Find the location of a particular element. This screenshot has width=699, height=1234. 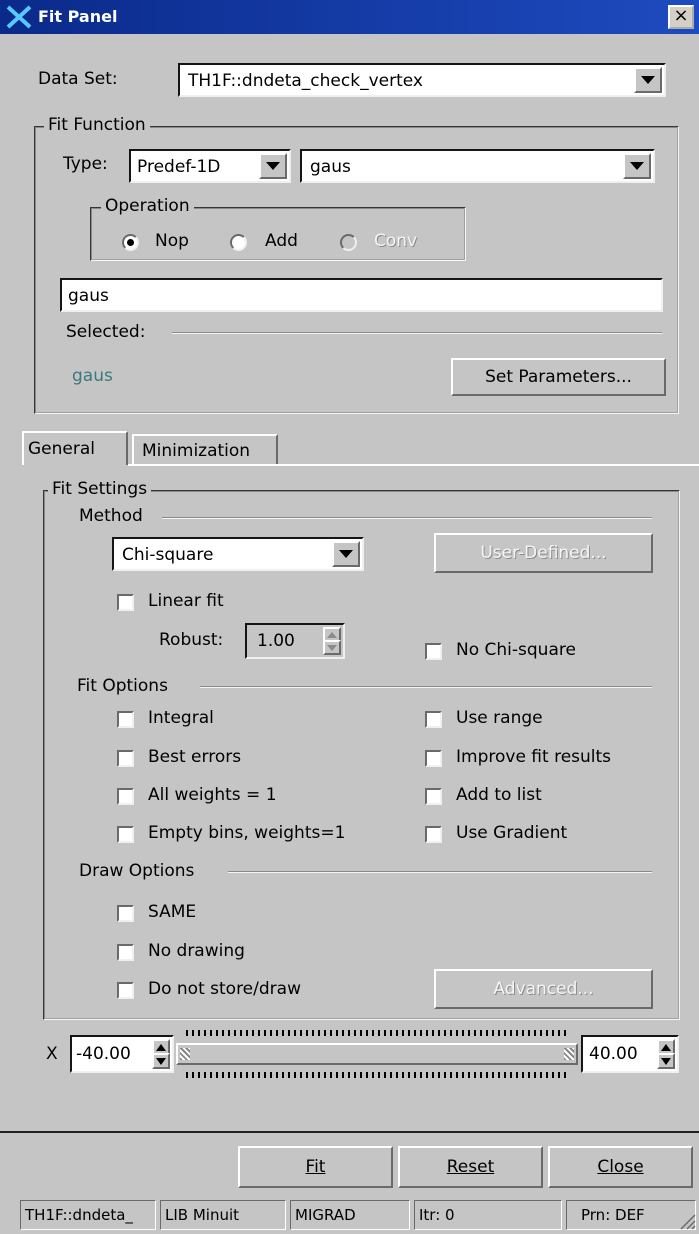

tab-minimization: Minimization is located at coordinates (205, 449).